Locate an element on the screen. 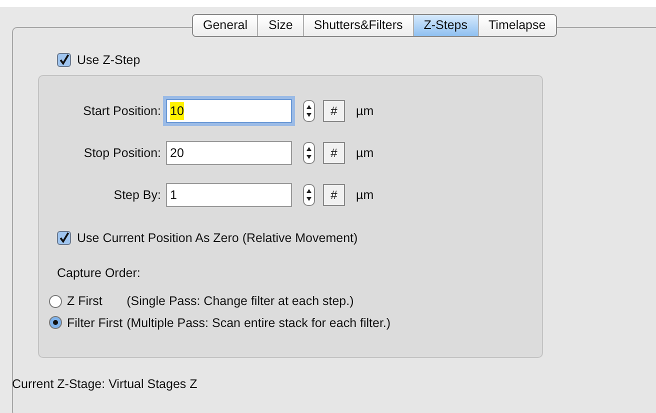  input-field: 10 is located at coordinates (229, 111).